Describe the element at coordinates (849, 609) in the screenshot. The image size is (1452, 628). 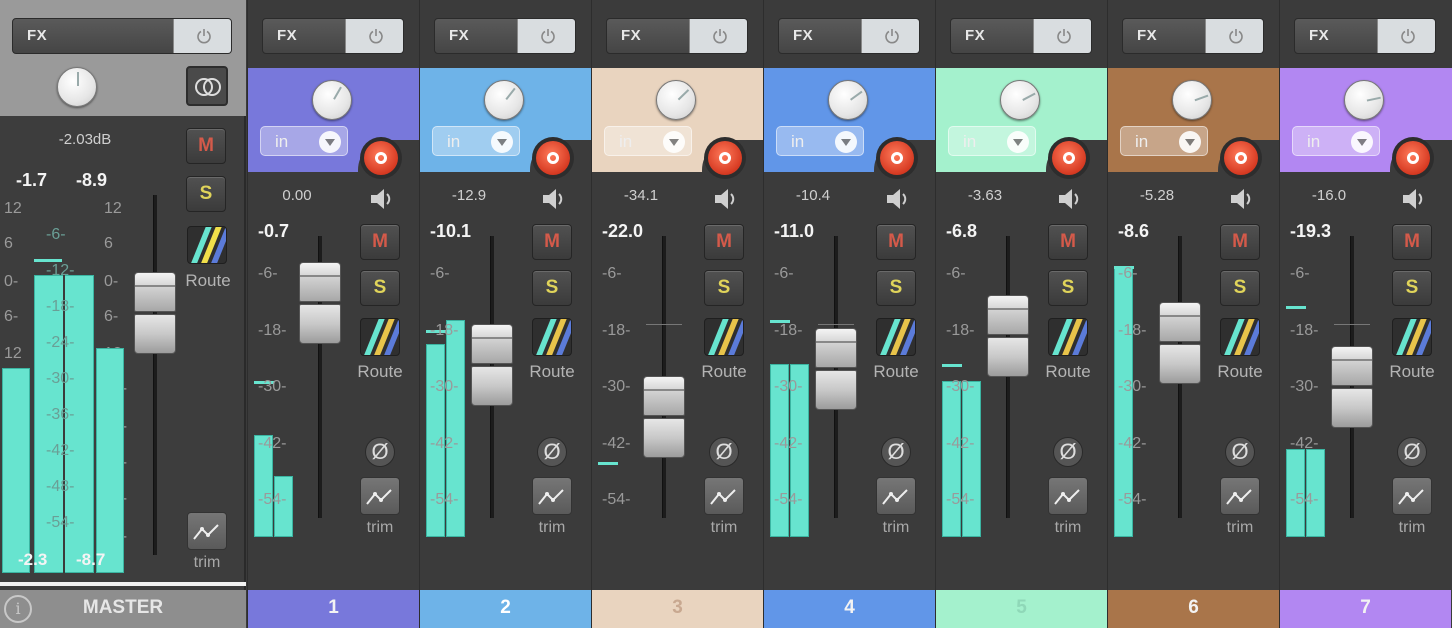
I see `track-name-bar: 4` at that location.